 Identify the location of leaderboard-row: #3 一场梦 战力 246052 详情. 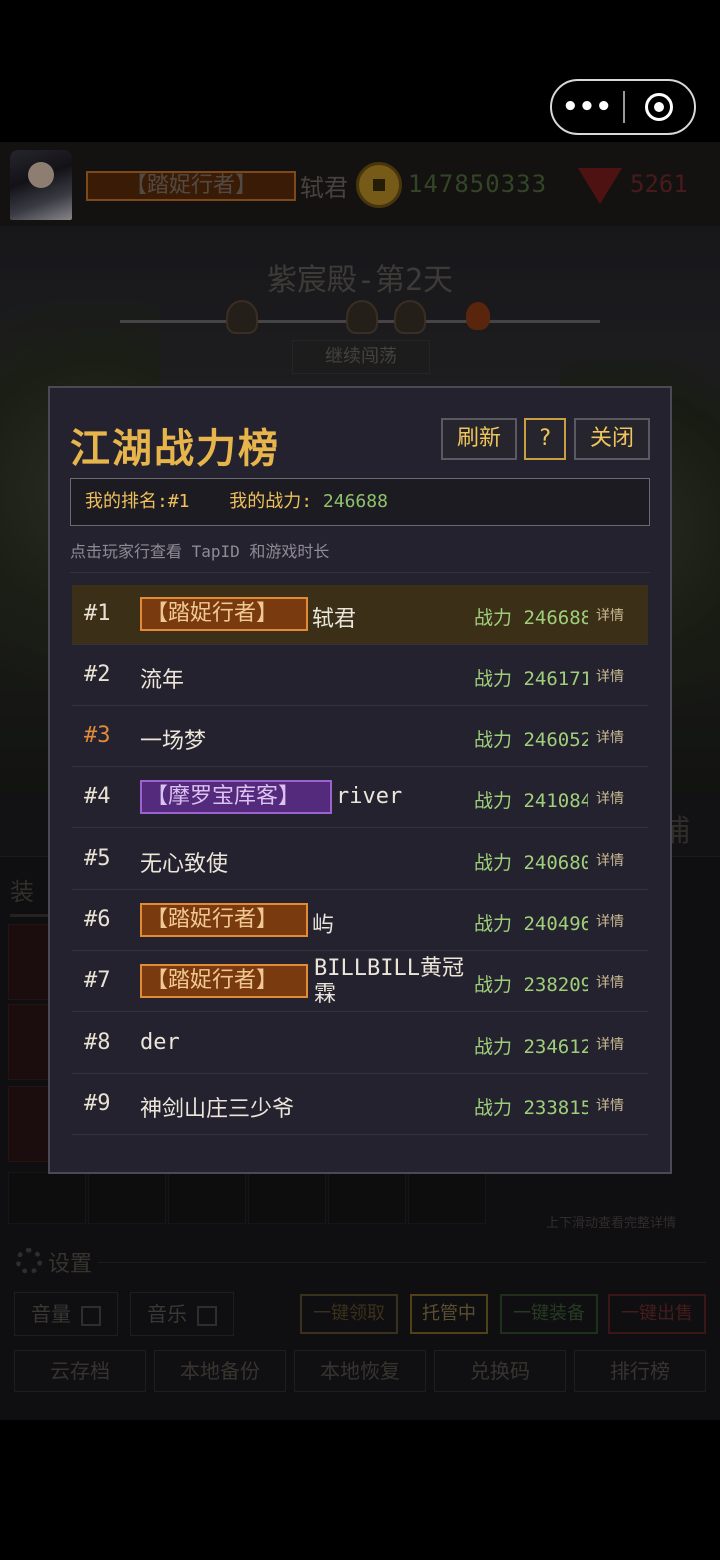
(360, 737).